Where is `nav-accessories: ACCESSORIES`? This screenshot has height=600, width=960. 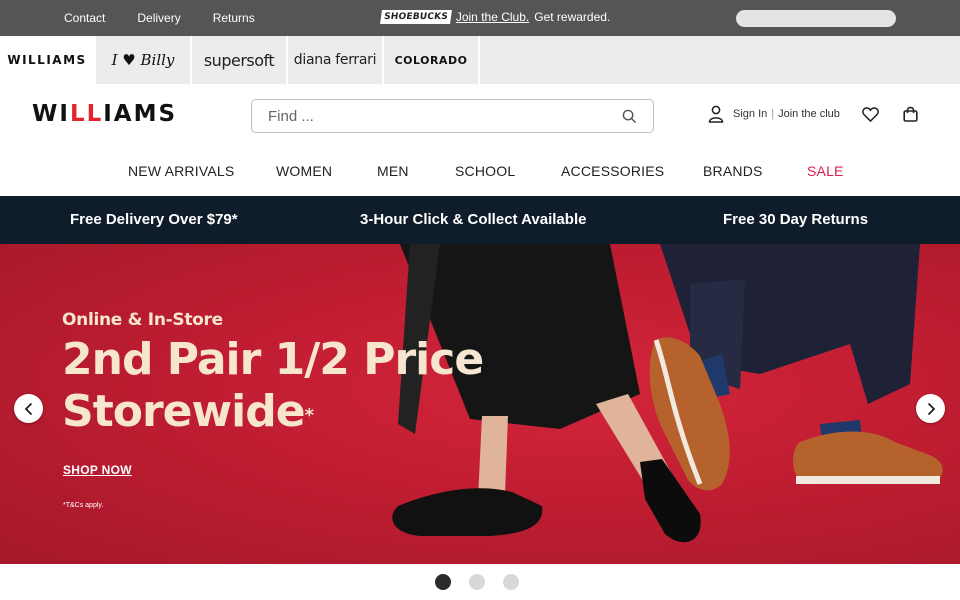
nav-accessories: ACCESSORIES is located at coordinates (612, 171).